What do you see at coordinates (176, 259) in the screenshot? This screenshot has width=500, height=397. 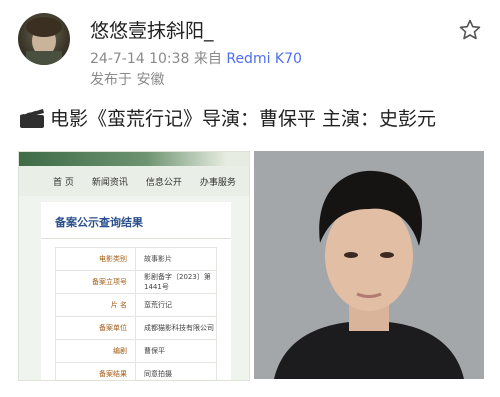 I see `row-value: 故事影片` at bounding box center [176, 259].